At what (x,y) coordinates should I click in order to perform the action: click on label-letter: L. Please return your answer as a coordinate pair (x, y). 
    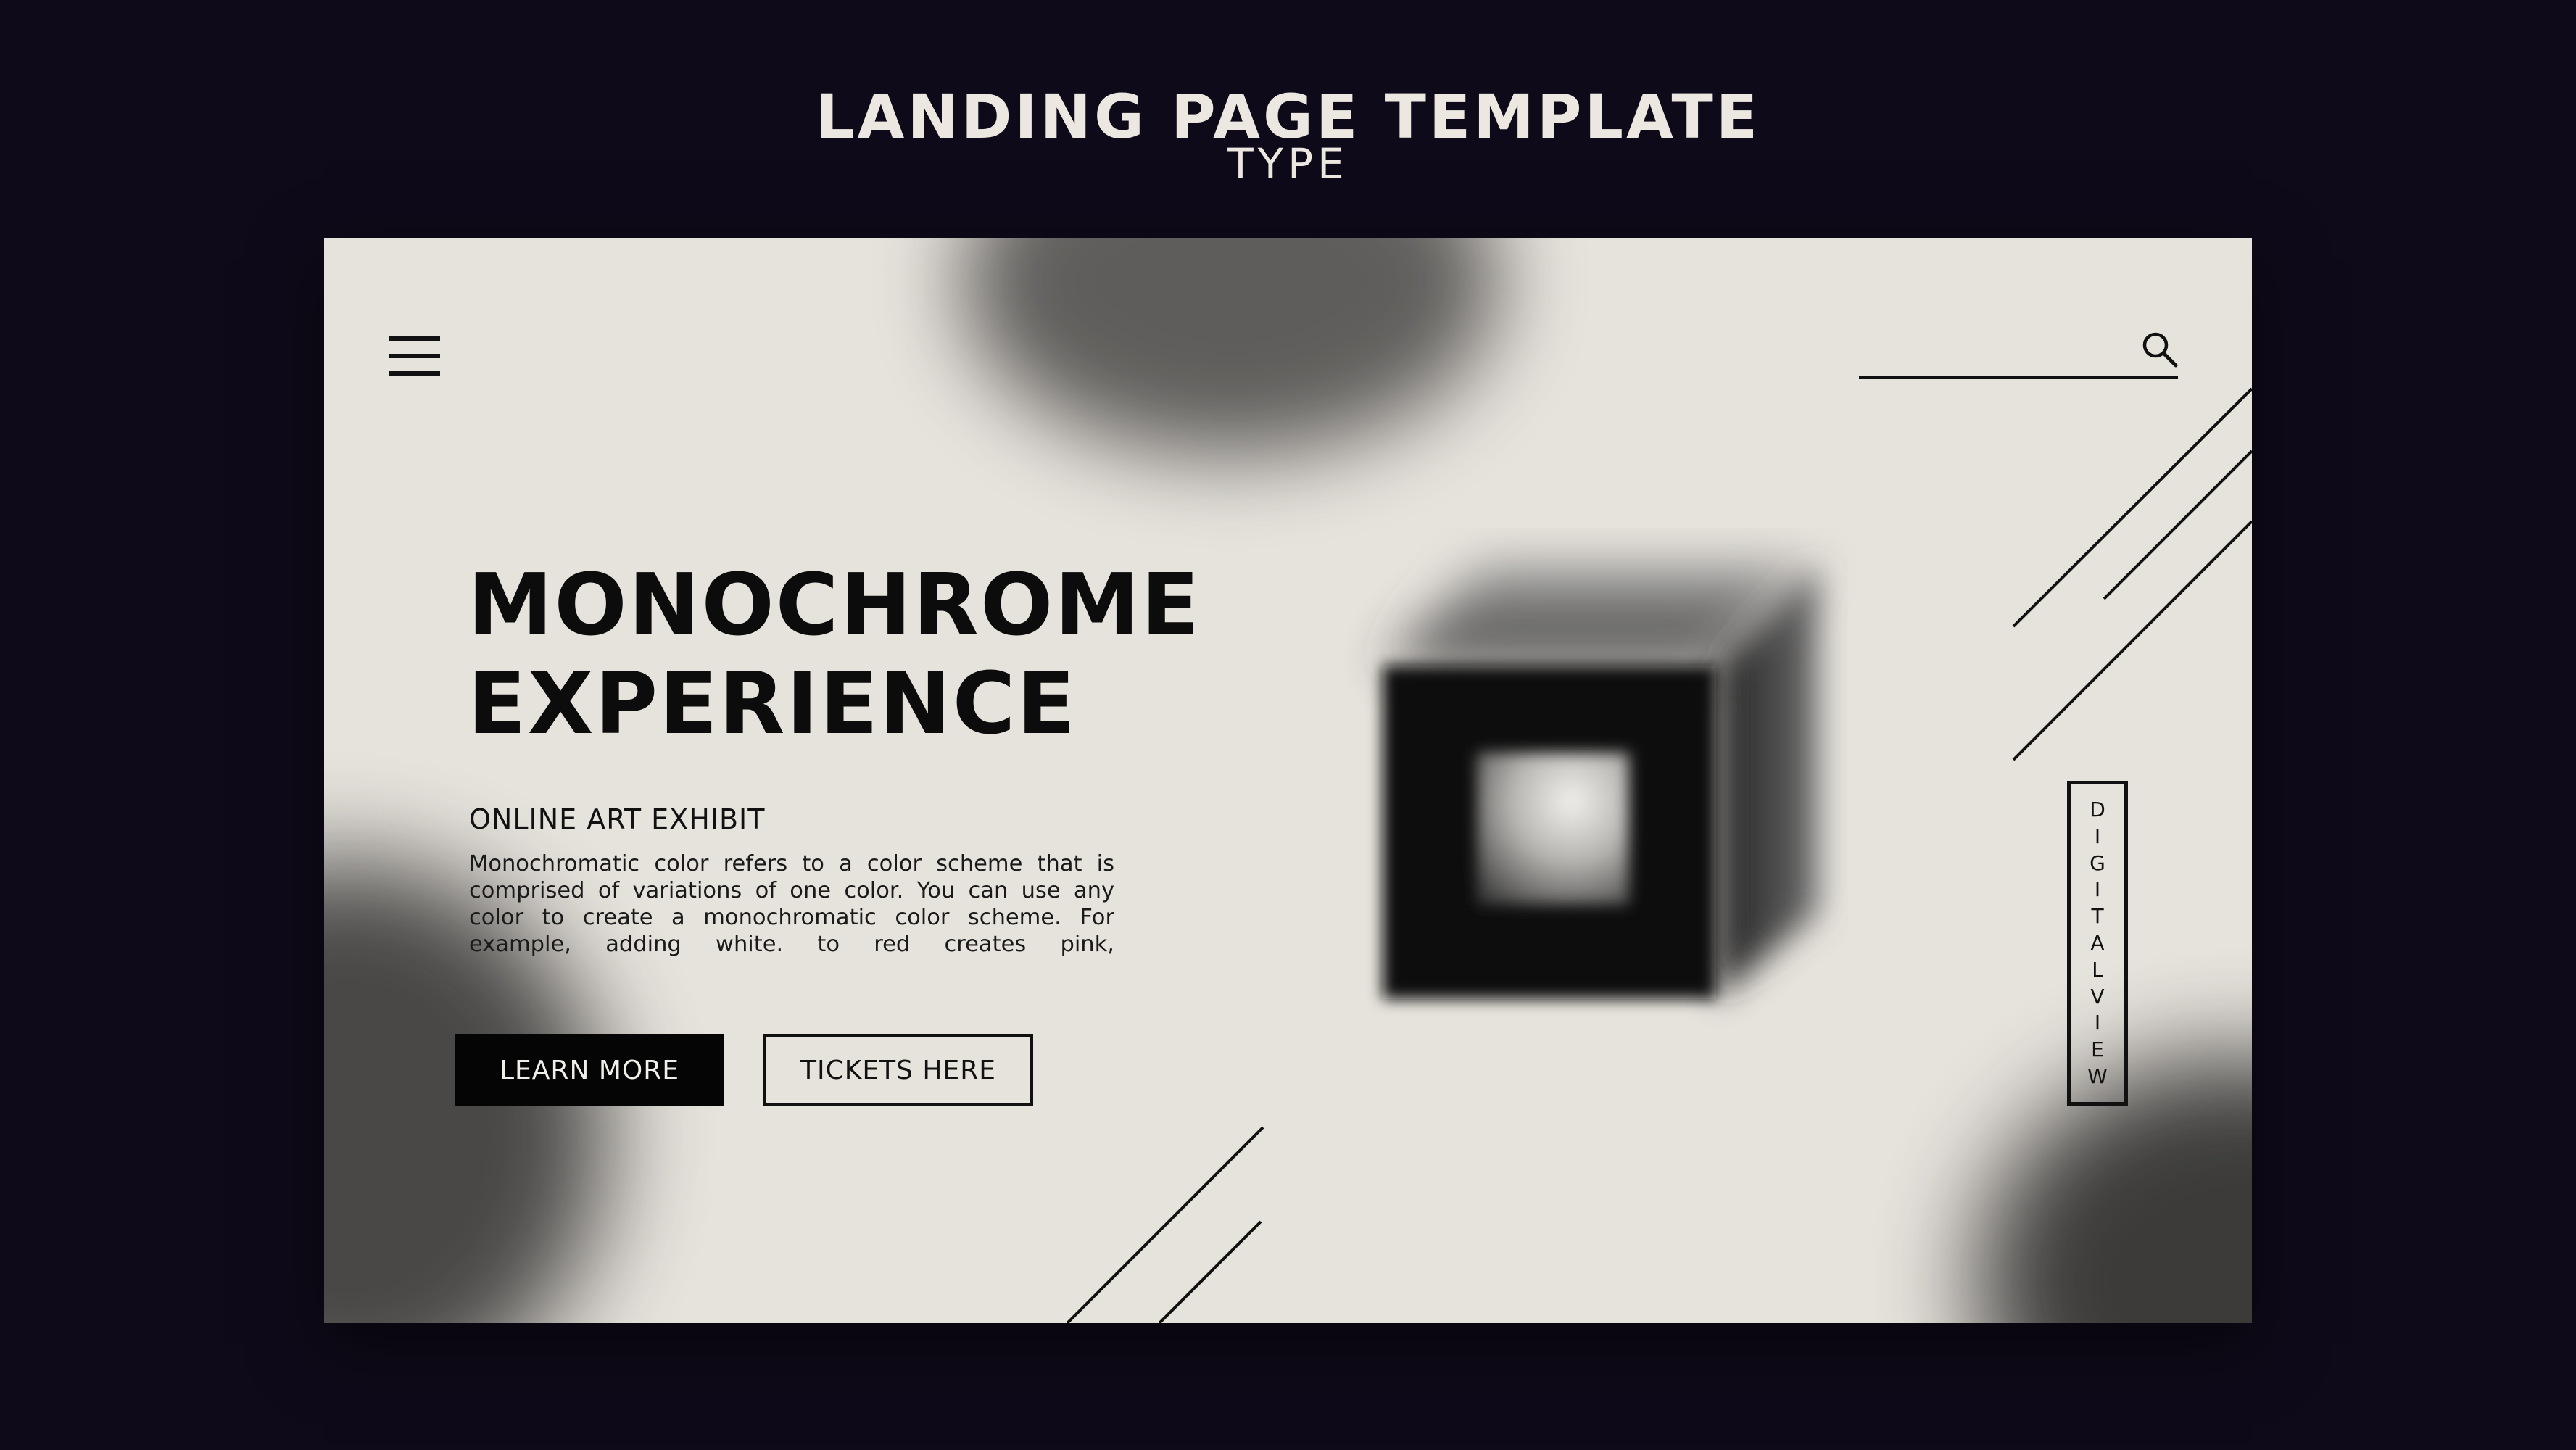
    Looking at the image, I should click on (2097, 969).